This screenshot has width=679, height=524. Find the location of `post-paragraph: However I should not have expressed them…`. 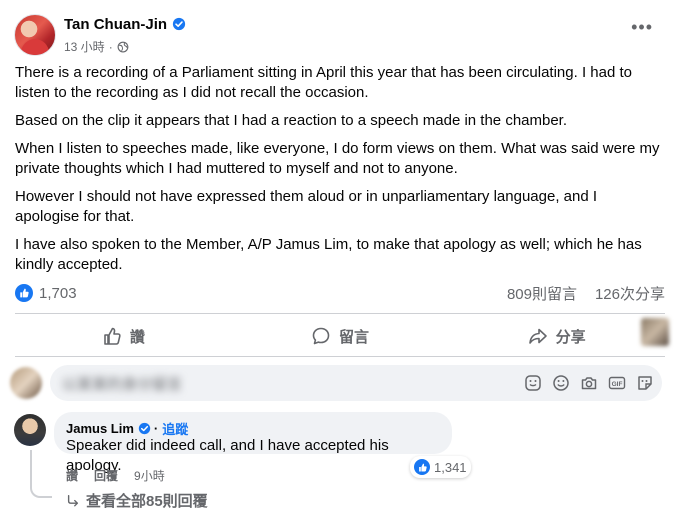

post-paragraph: However I should not have expressed them… is located at coordinates (306, 206).